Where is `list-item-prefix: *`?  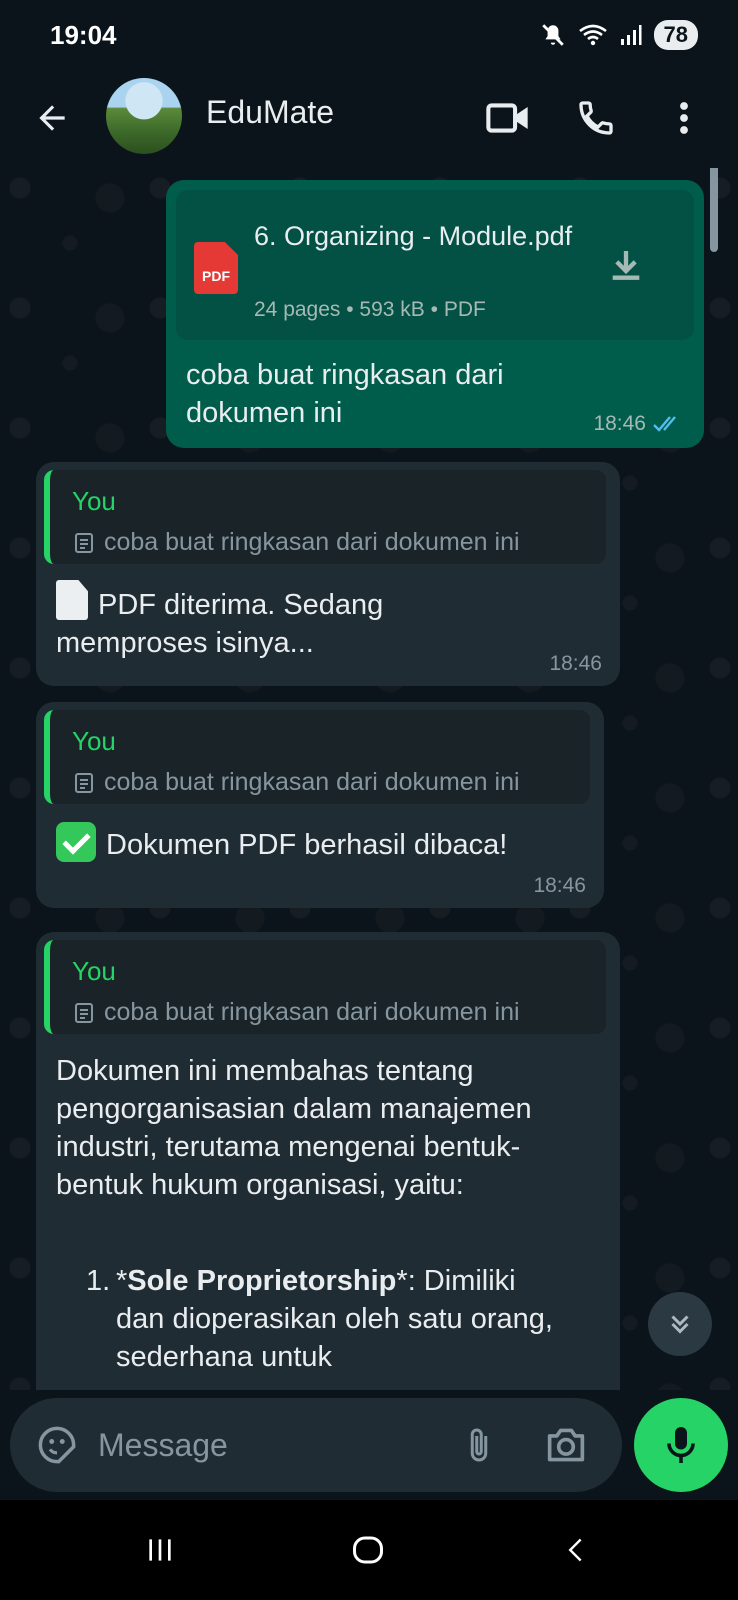
list-item-prefix: * is located at coordinates (122, 1281).